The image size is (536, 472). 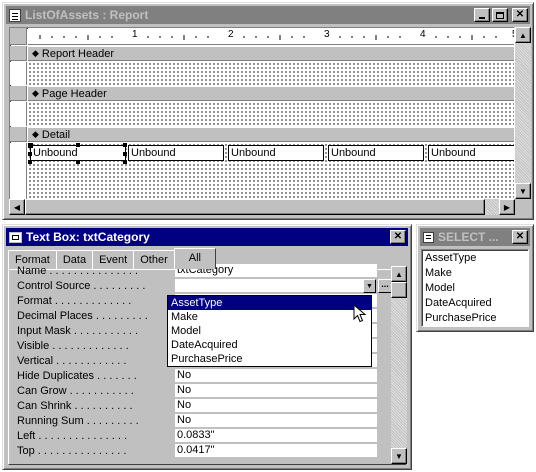 What do you see at coordinates (176, 153) in the screenshot?
I see `detail-textbox-2: Unbound` at bounding box center [176, 153].